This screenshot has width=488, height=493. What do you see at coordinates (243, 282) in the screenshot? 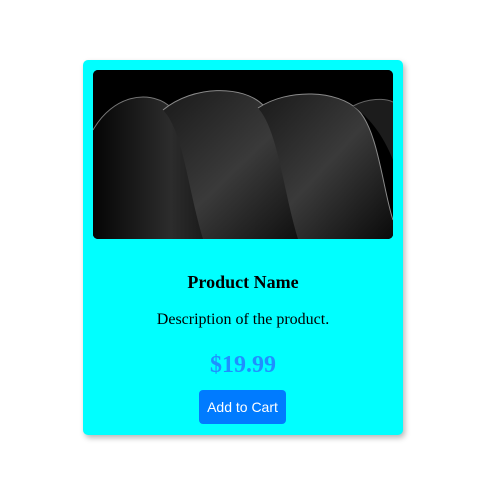
I see `product-name: Product Name` at bounding box center [243, 282].